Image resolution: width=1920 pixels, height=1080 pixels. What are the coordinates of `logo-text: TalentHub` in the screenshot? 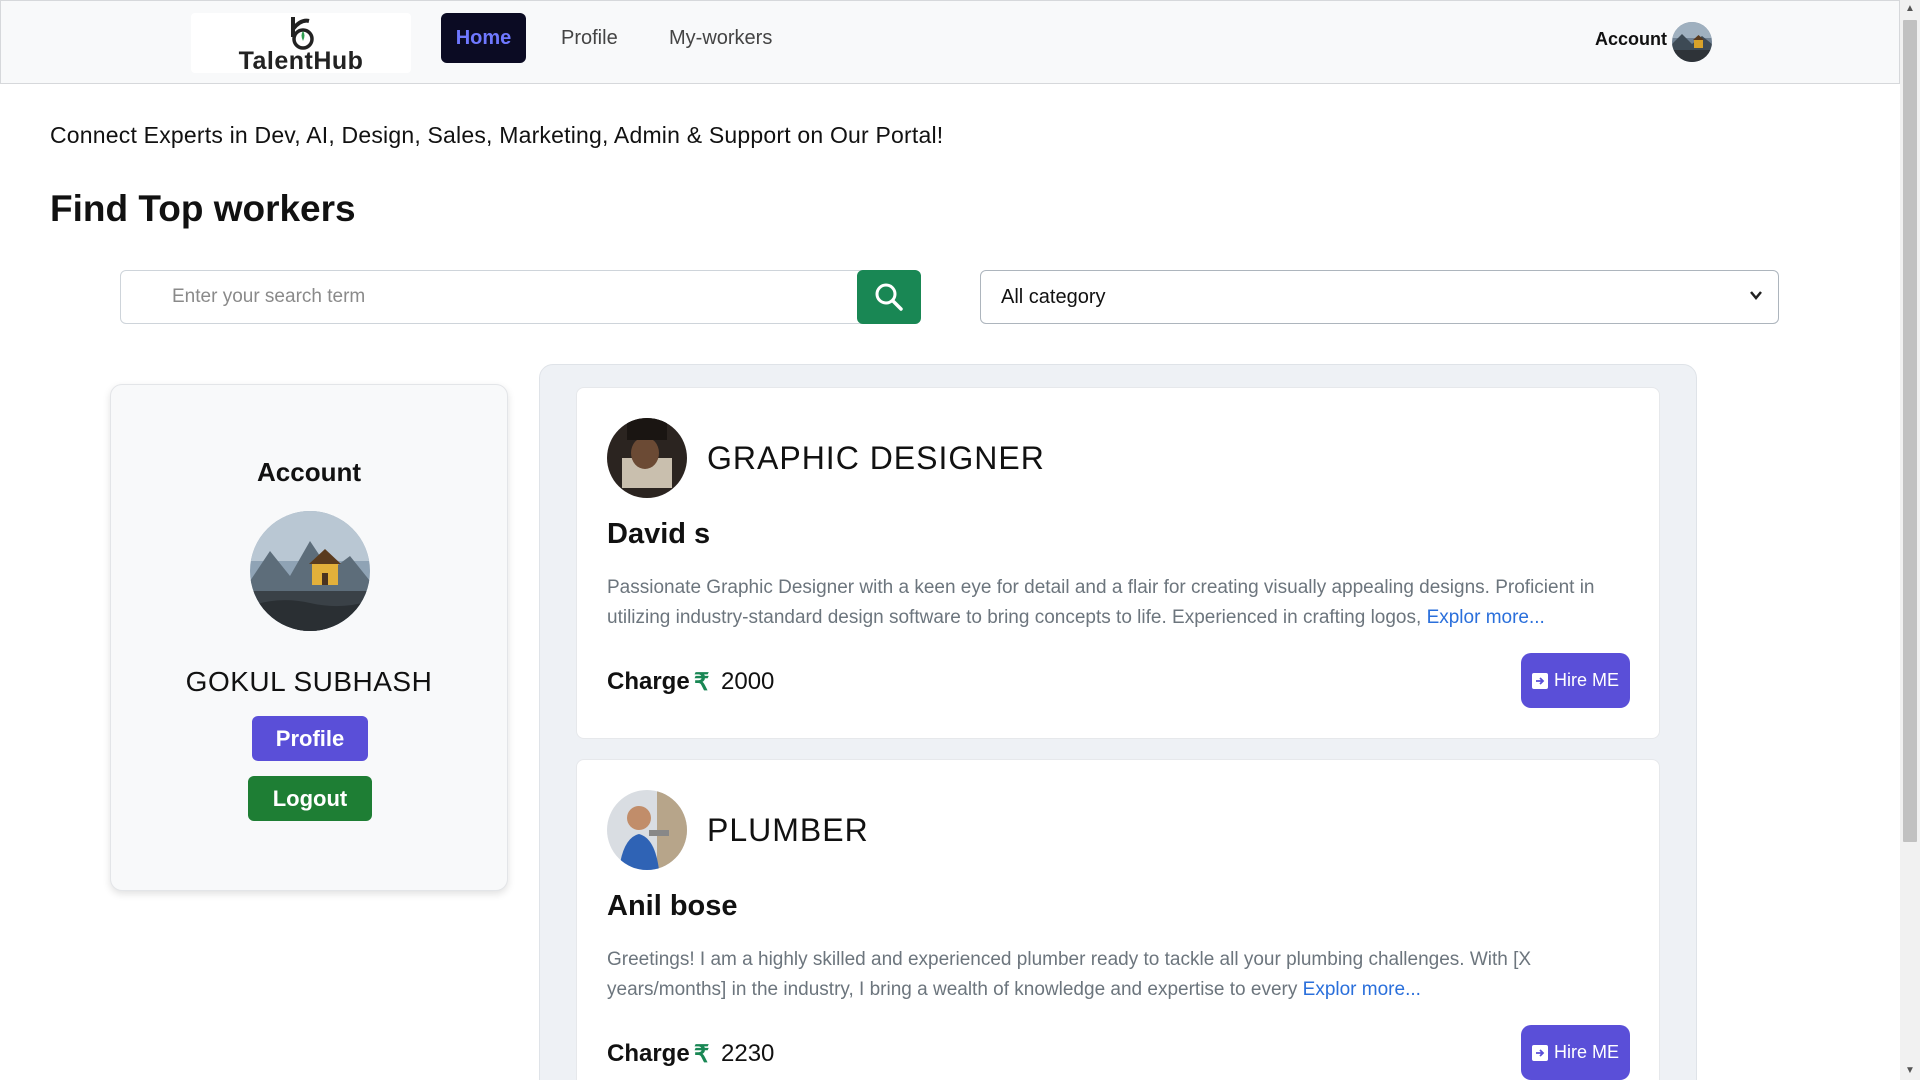 It's located at (301, 61).